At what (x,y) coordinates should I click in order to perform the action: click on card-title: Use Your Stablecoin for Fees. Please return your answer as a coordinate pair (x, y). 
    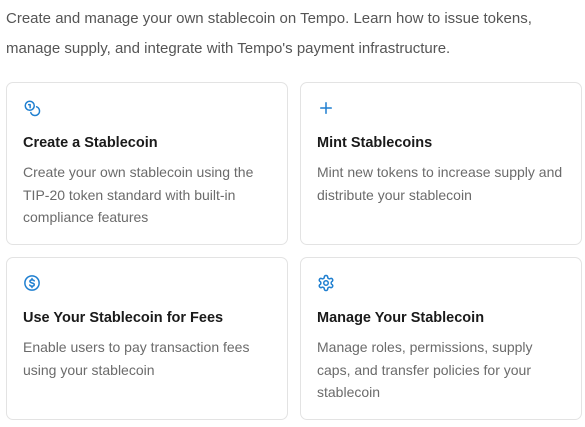
    Looking at the image, I should click on (123, 318).